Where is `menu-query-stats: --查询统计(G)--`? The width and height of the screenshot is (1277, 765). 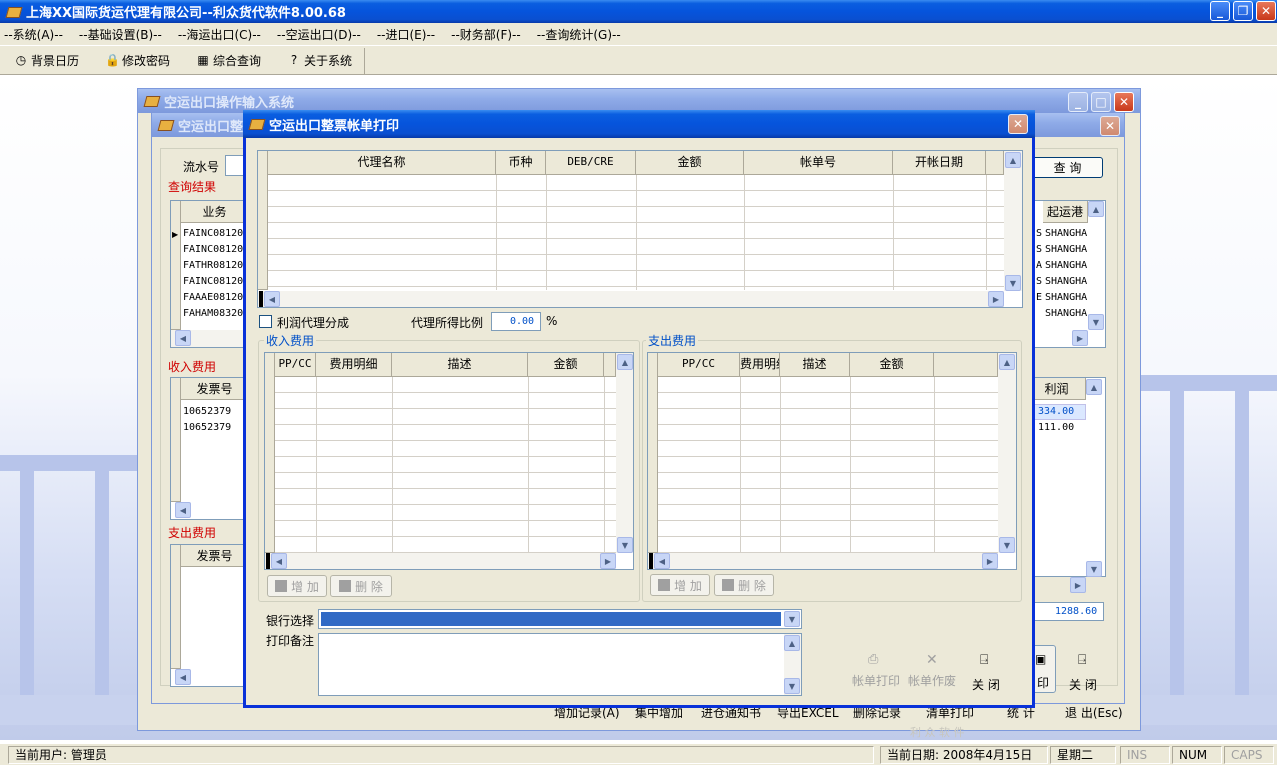
menu-query-stats: --查询统计(G)-- is located at coordinates (579, 34).